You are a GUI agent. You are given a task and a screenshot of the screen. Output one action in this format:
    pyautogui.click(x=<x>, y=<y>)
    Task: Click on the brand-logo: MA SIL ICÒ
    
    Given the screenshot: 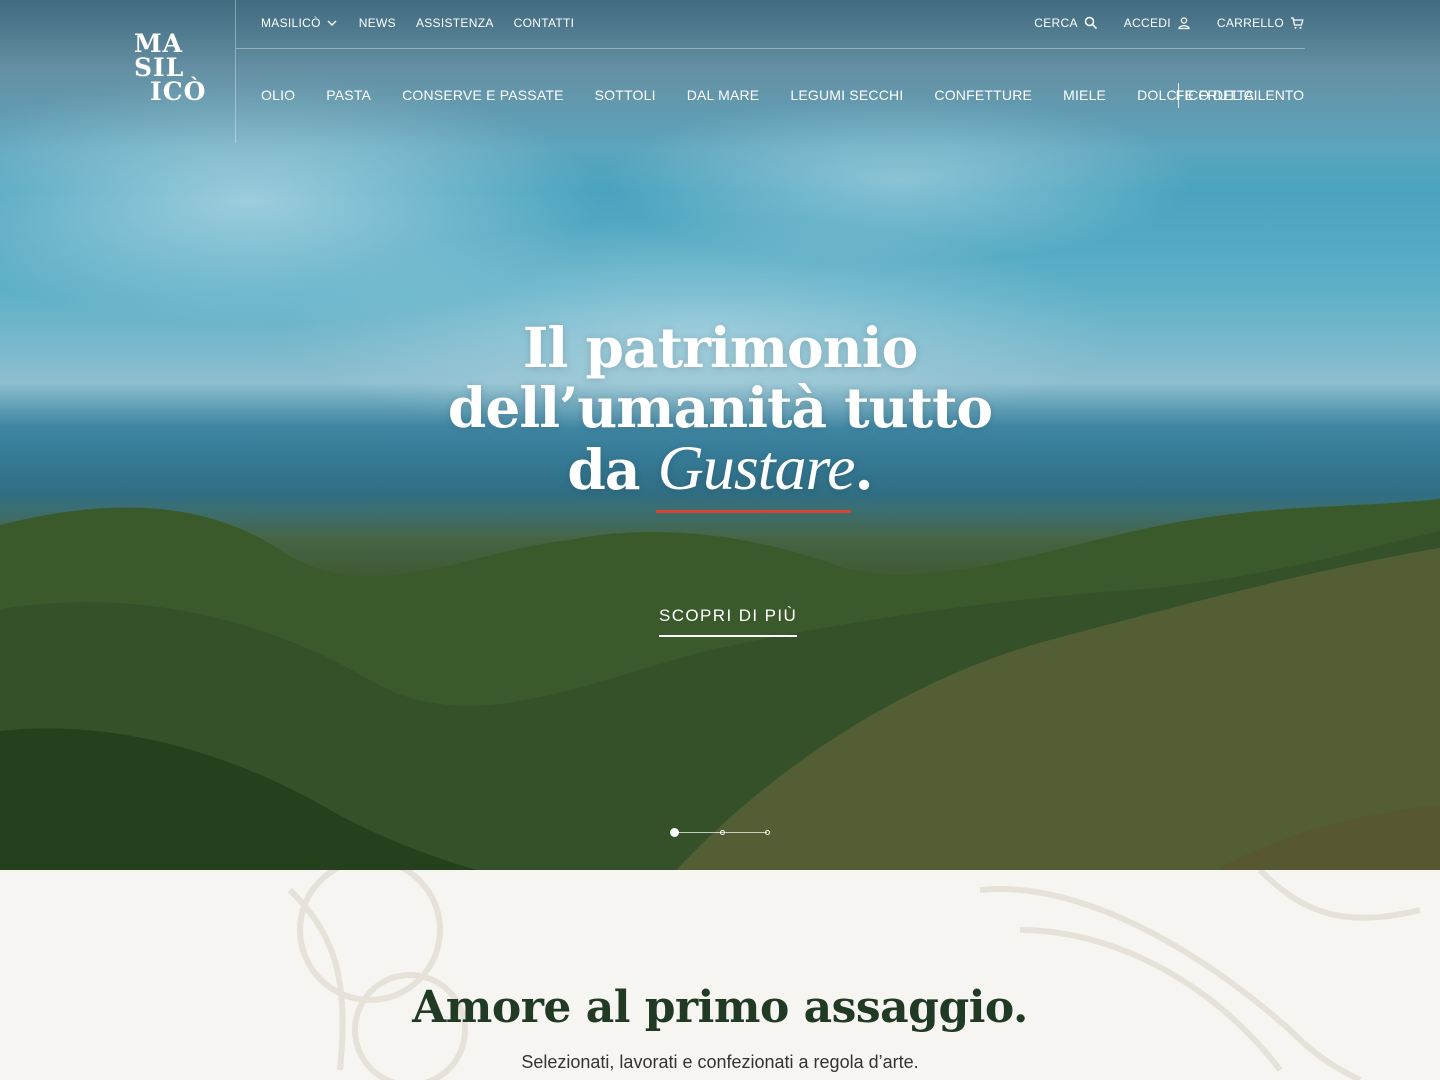 What is the action you would take?
    pyautogui.click(x=174, y=68)
    